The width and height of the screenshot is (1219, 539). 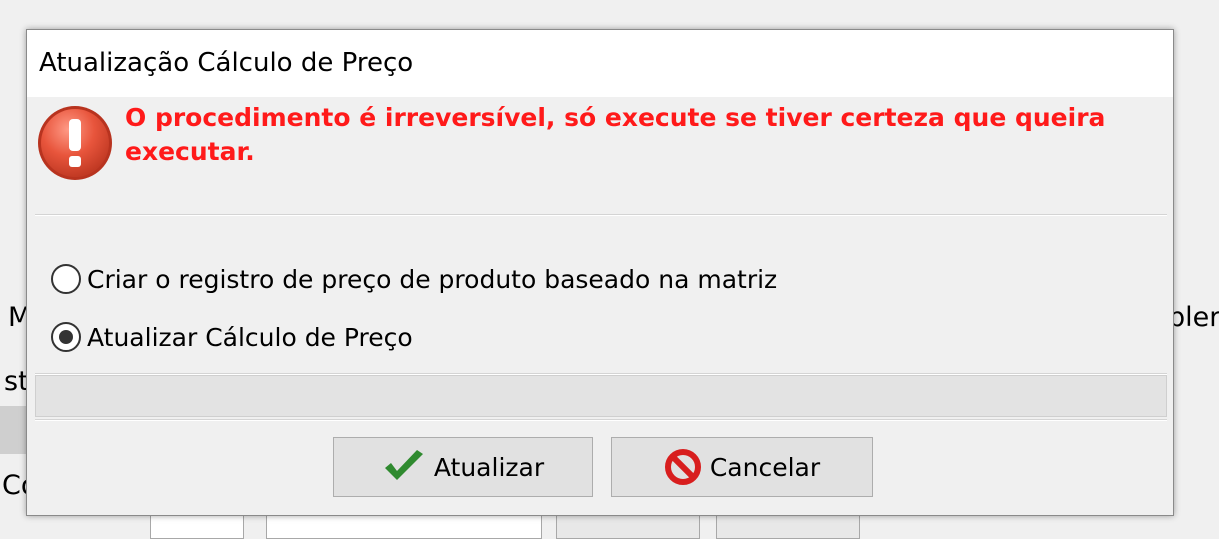 I want to click on option-update-price-calculation: Atualizar Cálculo de Preço, so click(x=232, y=337).